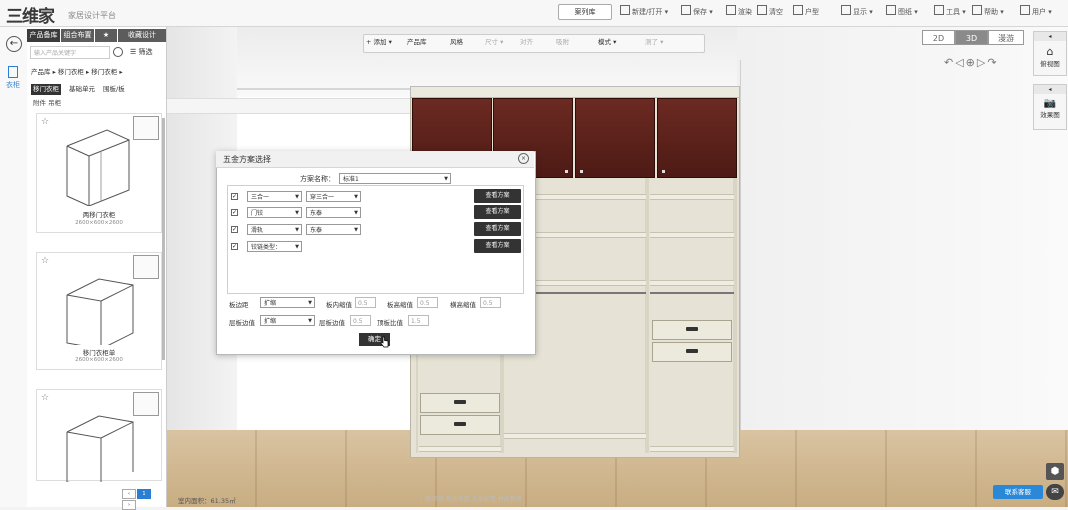 Image resolution: width=1068 pixels, height=510 pixels. I want to click on category-tab-sliding: 移门衣柜, so click(46, 89).